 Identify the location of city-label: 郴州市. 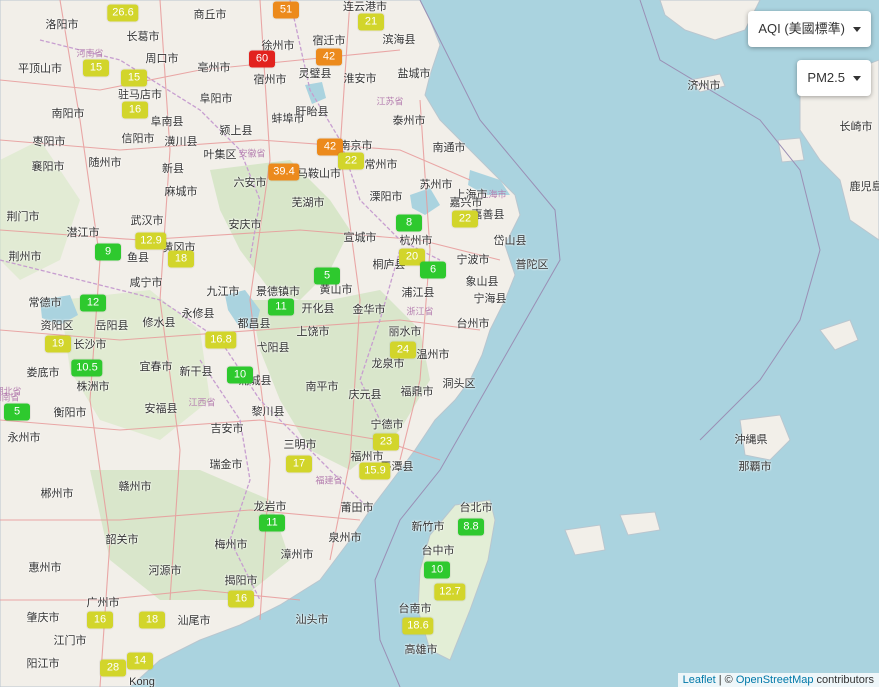
(57, 494).